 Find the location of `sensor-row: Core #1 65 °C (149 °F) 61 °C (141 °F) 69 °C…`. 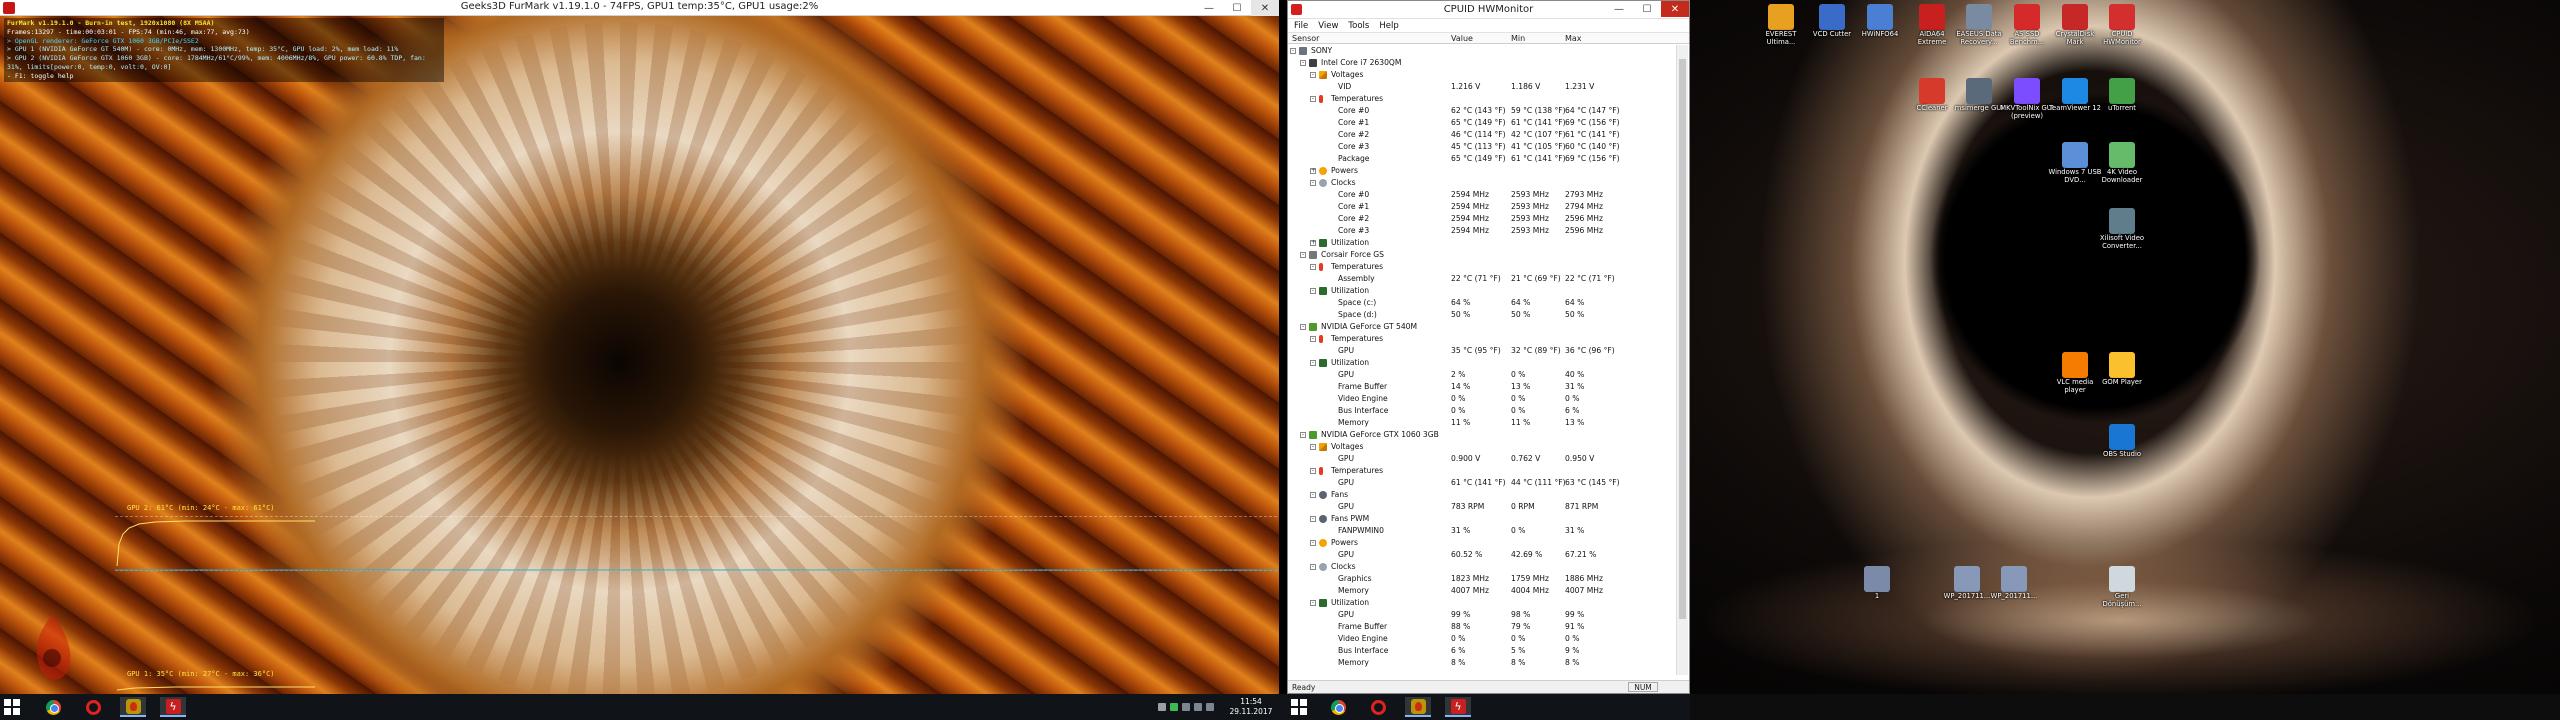

sensor-row: Core #1 65 °C (149 °F) 61 °C (141 °F) 69 °C… is located at coordinates (1482, 123).